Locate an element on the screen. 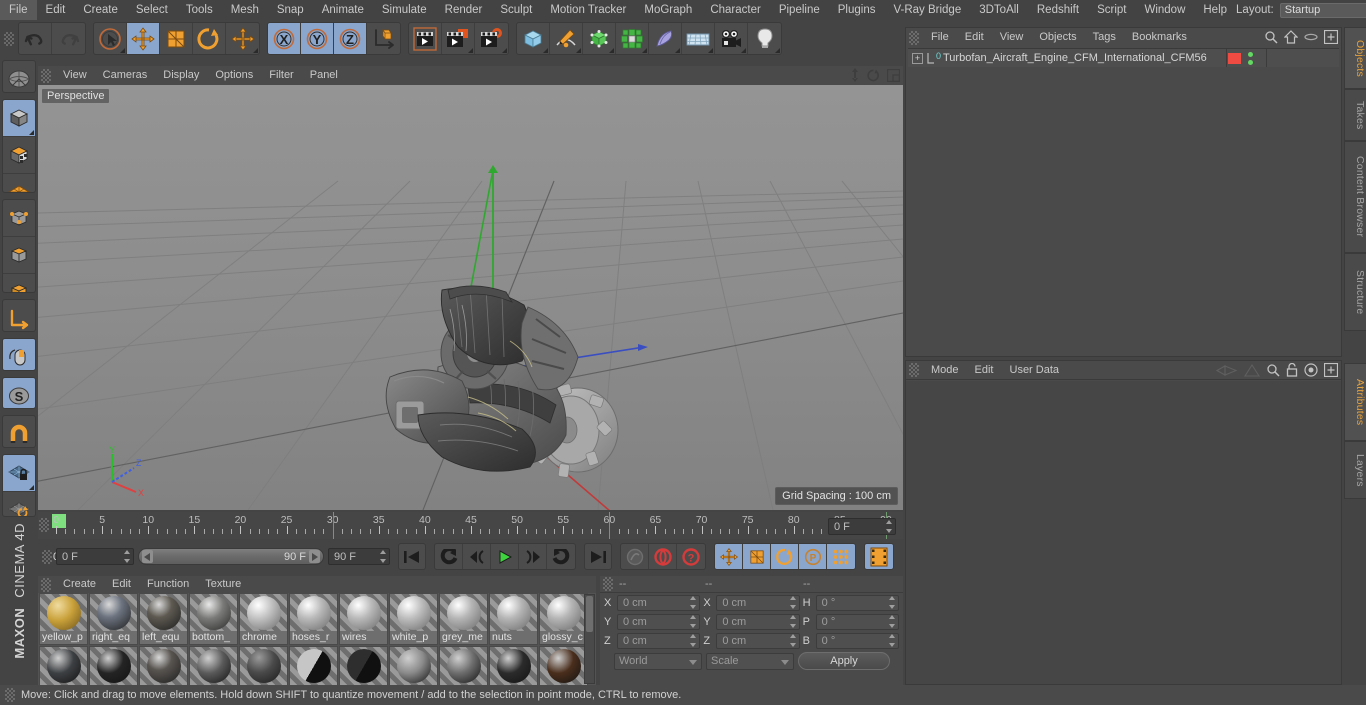 The height and width of the screenshot is (705, 1366). material-swatch: bottom_ is located at coordinates (213, 619).